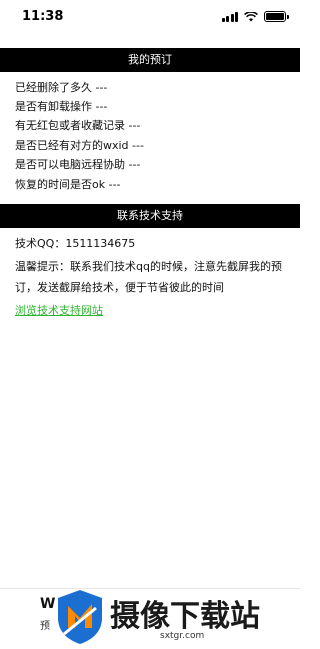  What do you see at coordinates (78, 164) in the screenshot?
I see `reservation-item: 是否可以电脑远程协助 ---` at bounding box center [78, 164].